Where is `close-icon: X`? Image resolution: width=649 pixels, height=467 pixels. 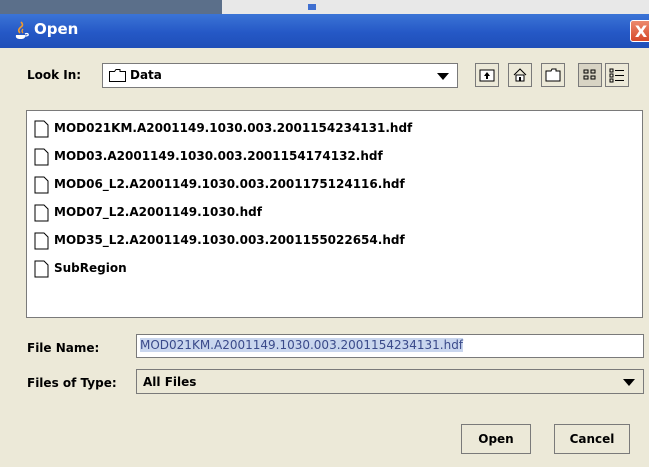
close-icon: X is located at coordinates (641, 31).